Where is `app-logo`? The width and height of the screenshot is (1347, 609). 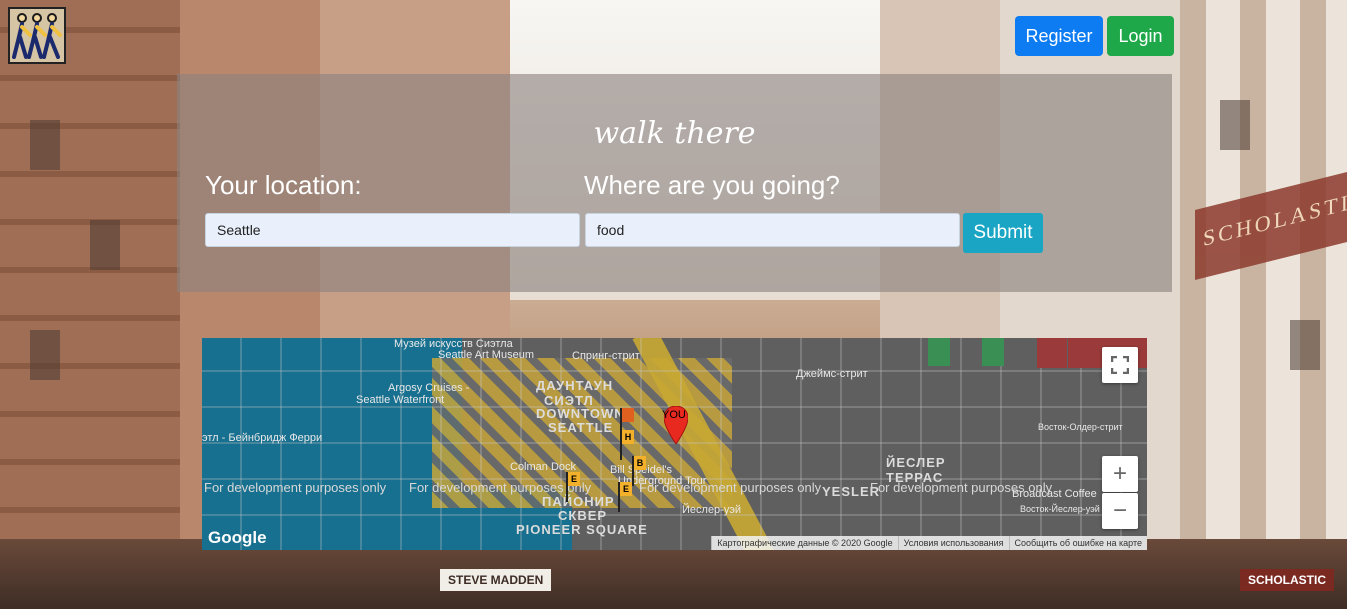
app-logo is located at coordinates (37, 35).